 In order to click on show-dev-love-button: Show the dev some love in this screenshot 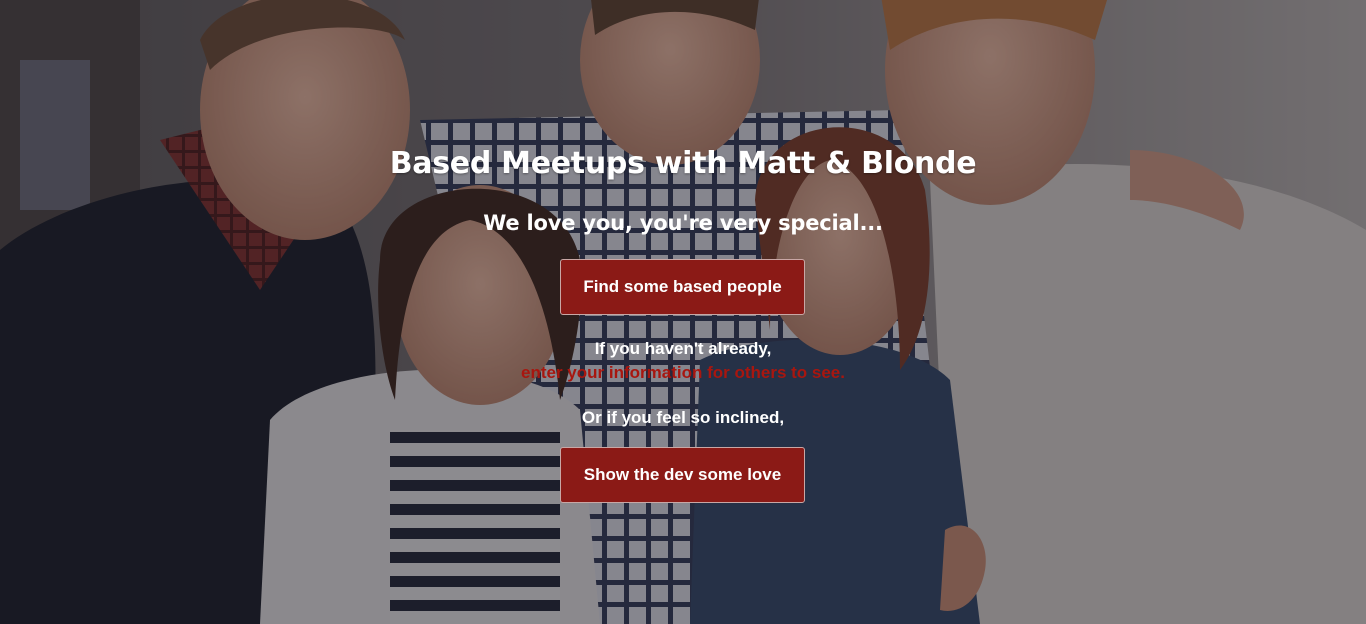, I will do `click(682, 475)`.